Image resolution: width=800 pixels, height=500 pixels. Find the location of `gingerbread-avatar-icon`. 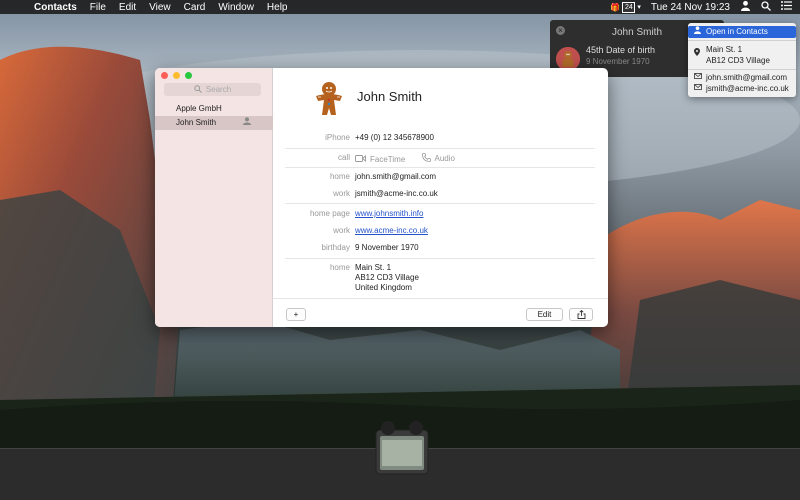

gingerbread-avatar-icon is located at coordinates (329, 99).